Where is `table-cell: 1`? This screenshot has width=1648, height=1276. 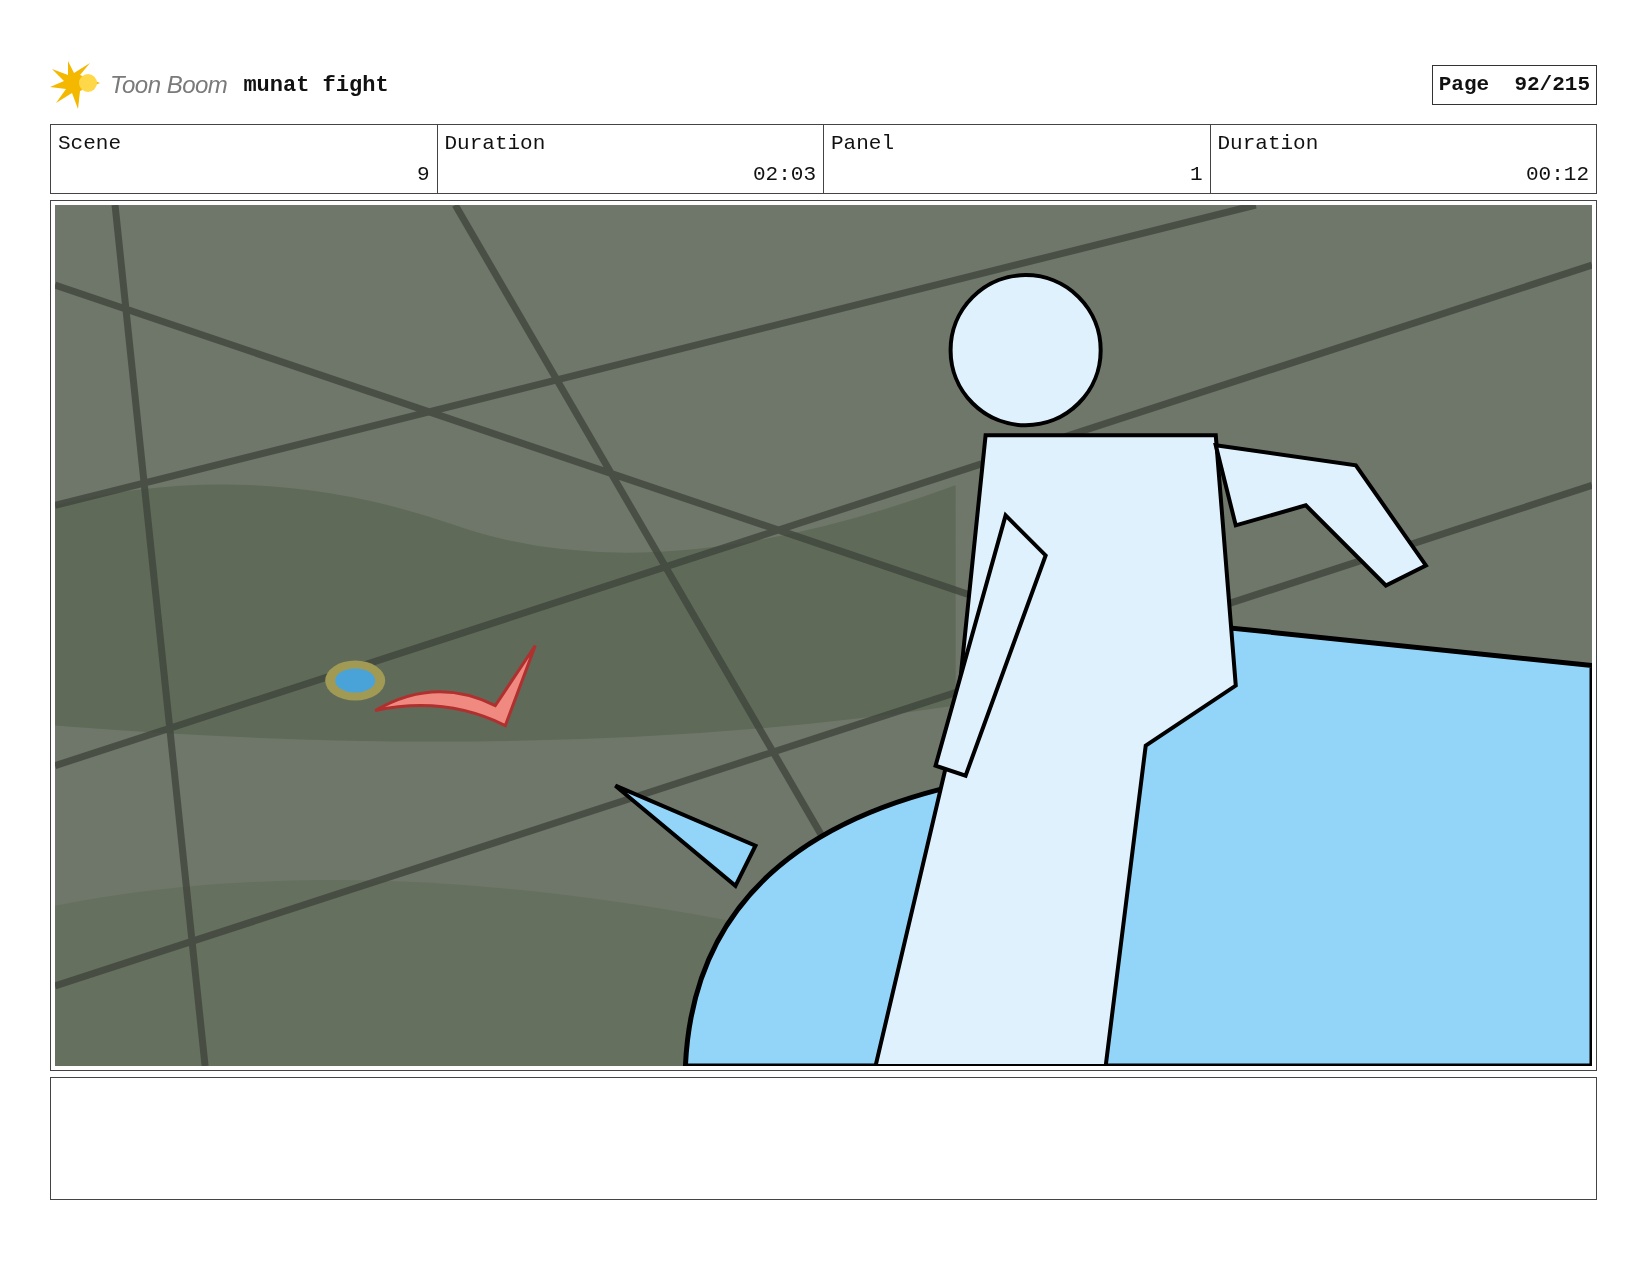
table-cell: 1 is located at coordinates (1016, 176).